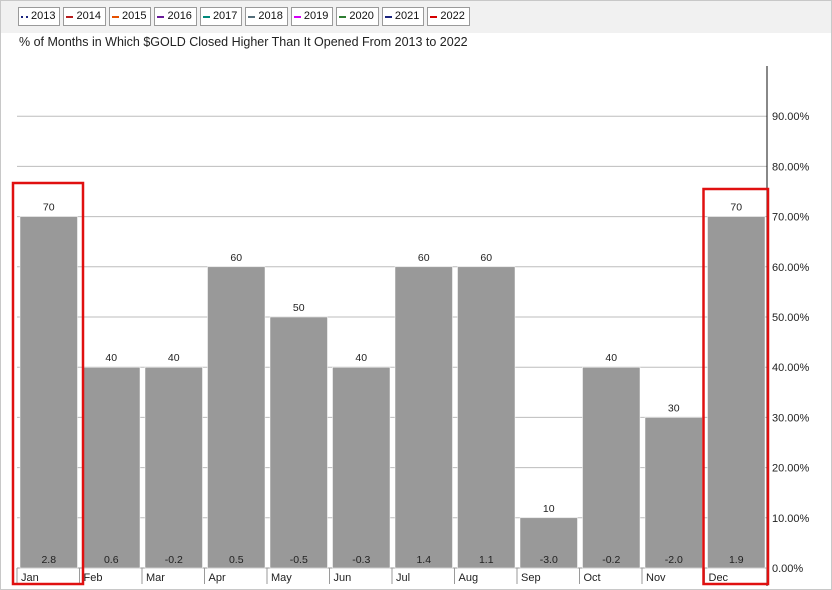 The height and width of the screenshot is (590, 832). What do you see at coordinates (791, 218) in the screenshot?
I see `y-tick-label: 70.00%` at bounding box center [791, 218].